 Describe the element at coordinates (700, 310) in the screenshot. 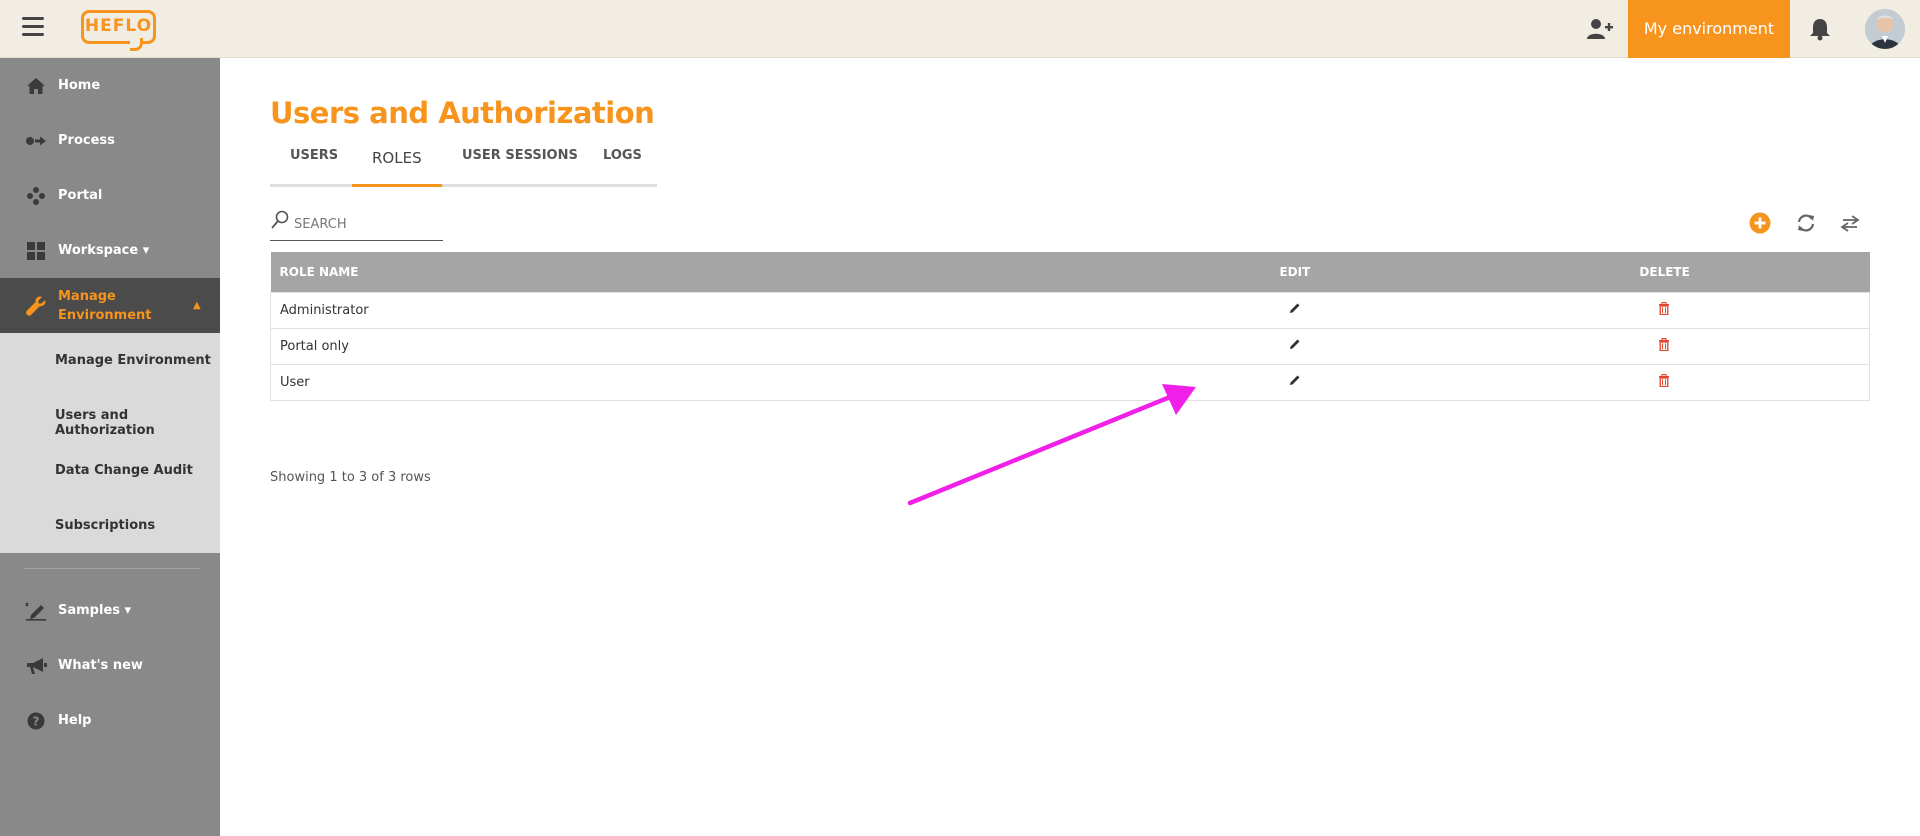

I see `role-name-cell: Administrator` at that location.